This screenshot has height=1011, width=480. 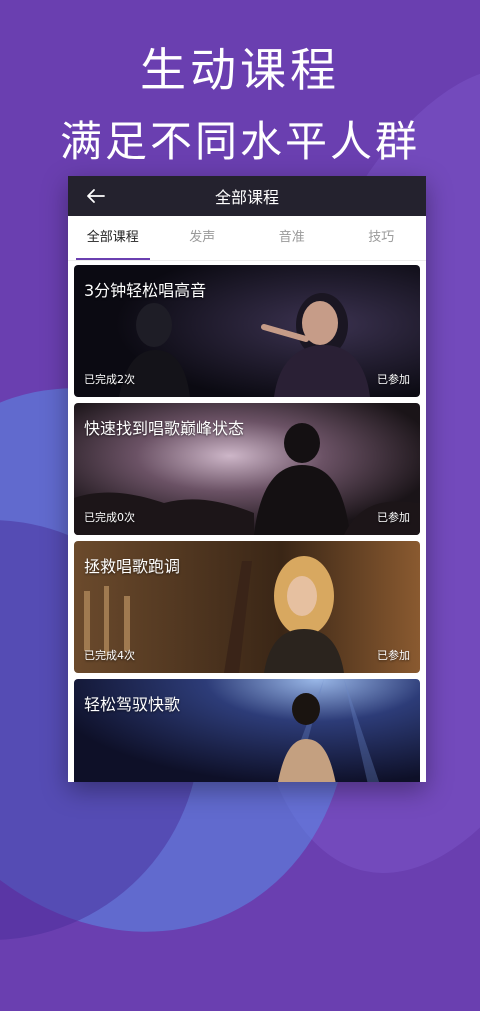 I want to click on tab-technique: 技巧, so click(x=382, y=238).